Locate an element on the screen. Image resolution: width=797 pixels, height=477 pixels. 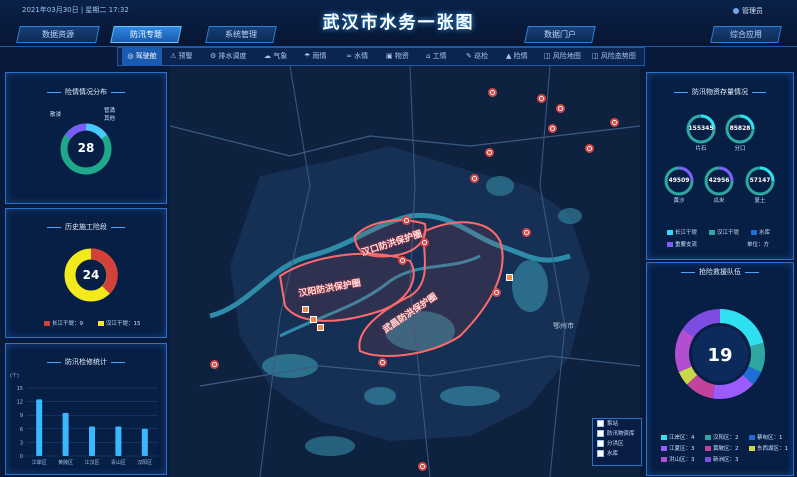
tab-warning: ⚠ 预警 is located at coordinates (181, 56).